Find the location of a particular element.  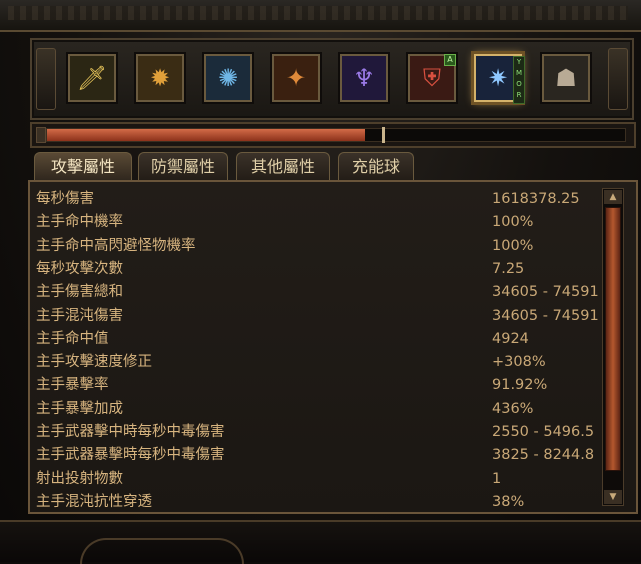

stat-row: 主手武器擊中時每秒中毒傷害 2550 - 5496.5 is located at coordinates (317, 432).